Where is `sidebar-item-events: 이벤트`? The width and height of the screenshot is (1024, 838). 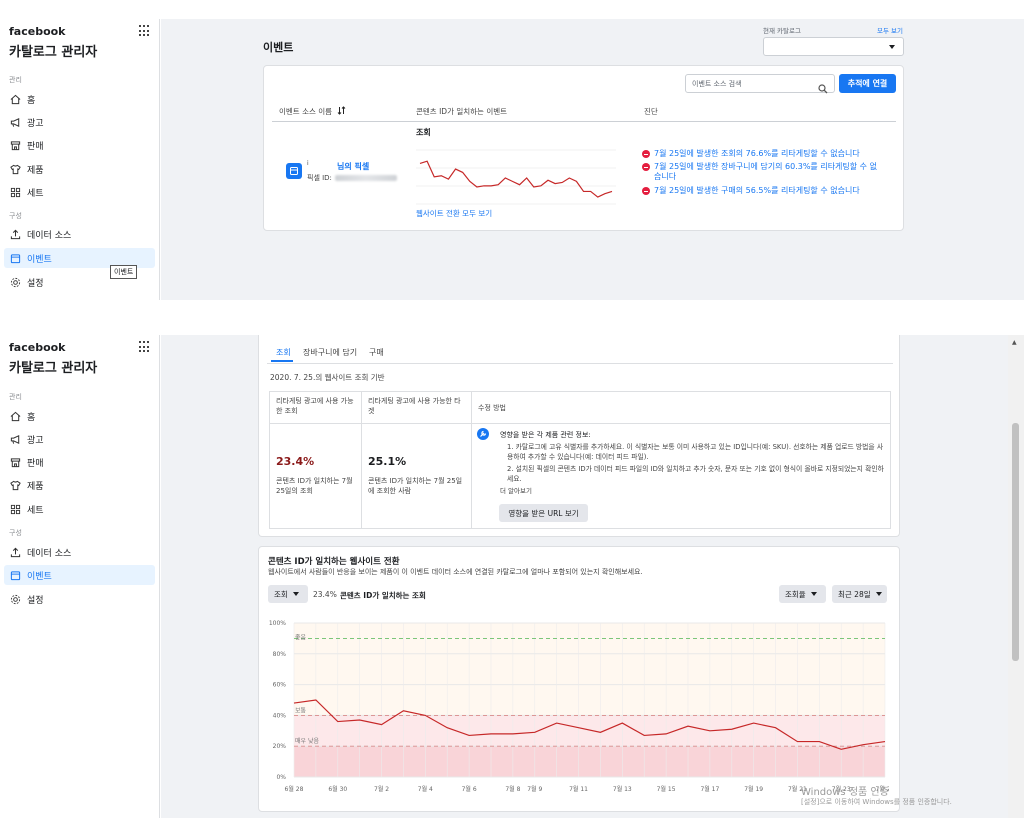
sidebar-item-events: 이벤트 is located at coordinates (79, 575).